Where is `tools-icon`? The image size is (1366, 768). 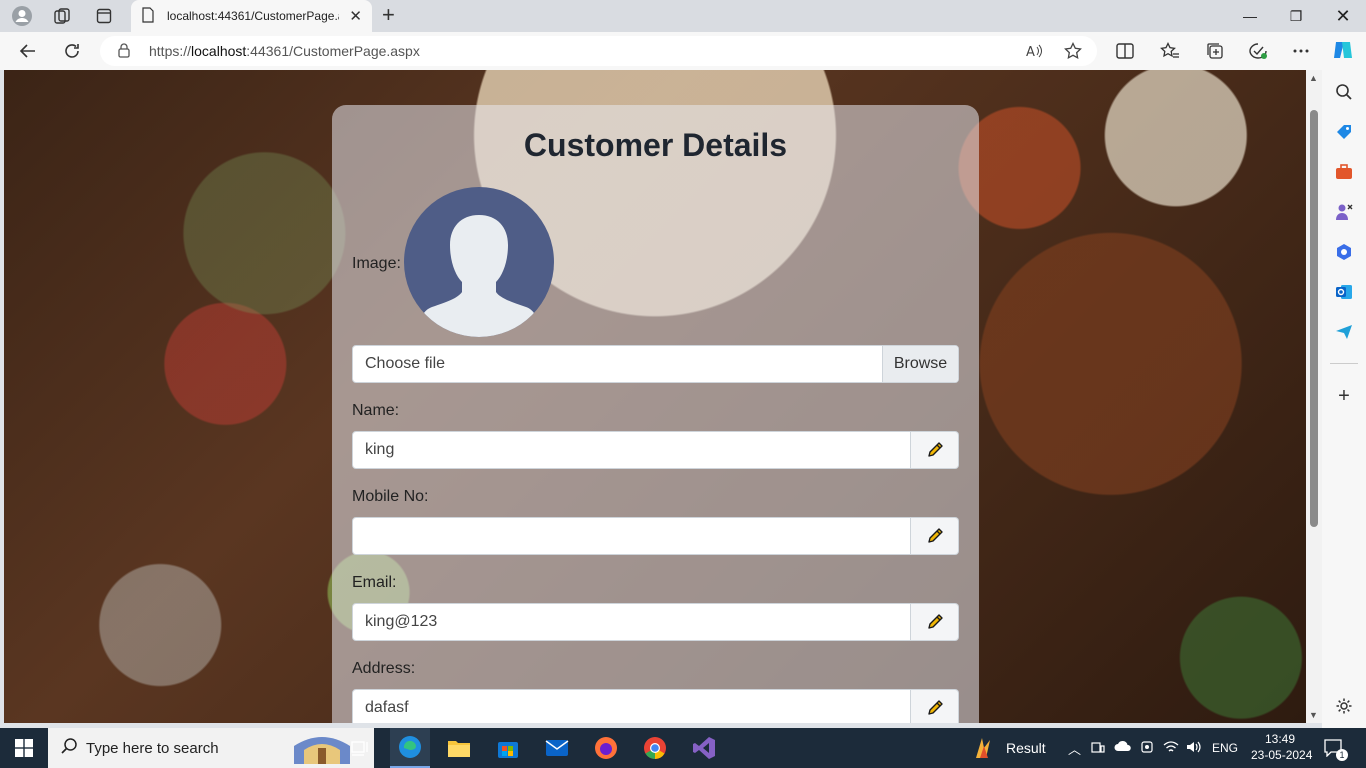
tools-icon is located at coordinates (1344, 172).